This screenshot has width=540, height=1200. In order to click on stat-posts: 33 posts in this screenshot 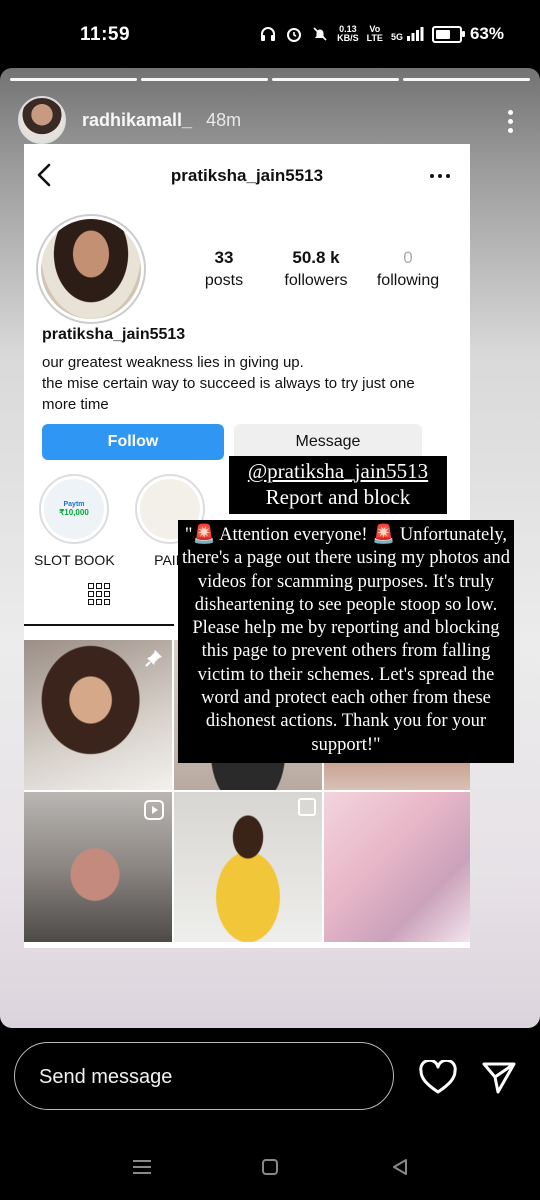, I will do `click(224, 268)`.